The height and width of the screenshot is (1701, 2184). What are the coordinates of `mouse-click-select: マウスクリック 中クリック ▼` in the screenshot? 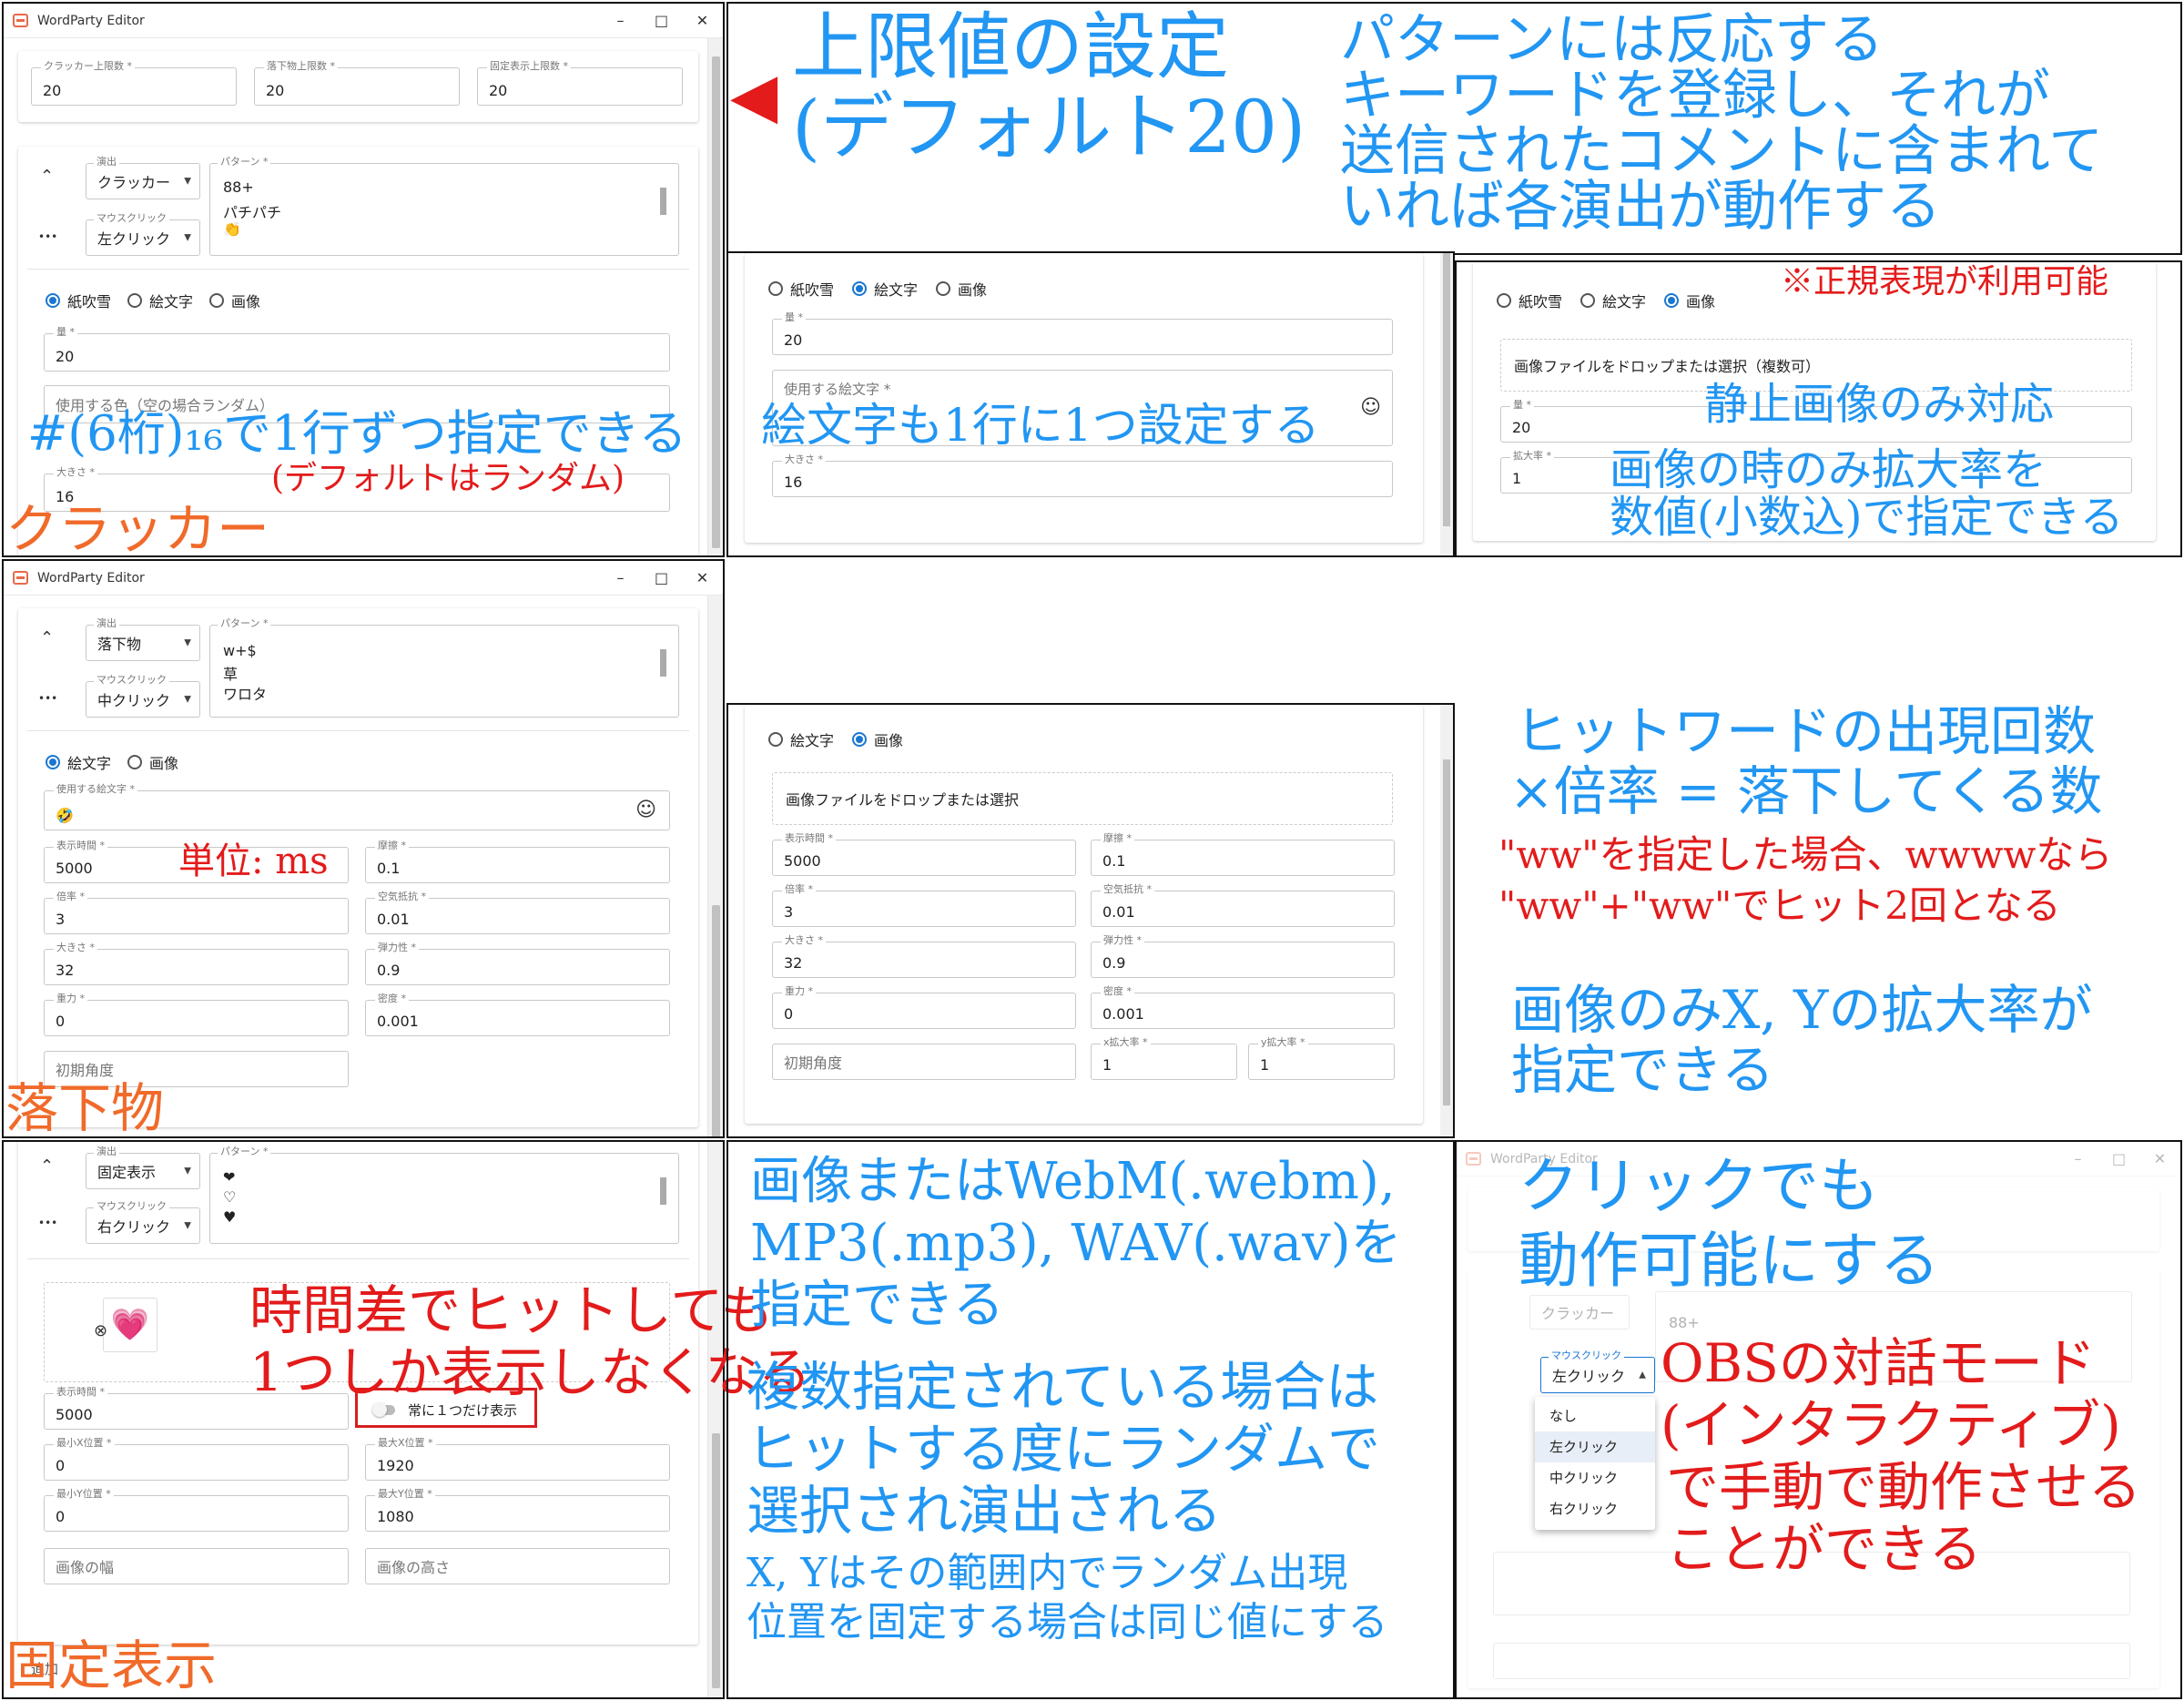 It's located at (143, 696).